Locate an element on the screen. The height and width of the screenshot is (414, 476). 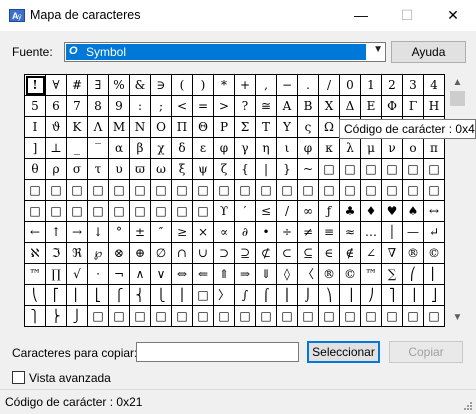
char-cell: / is located at coordinates (329, 85).